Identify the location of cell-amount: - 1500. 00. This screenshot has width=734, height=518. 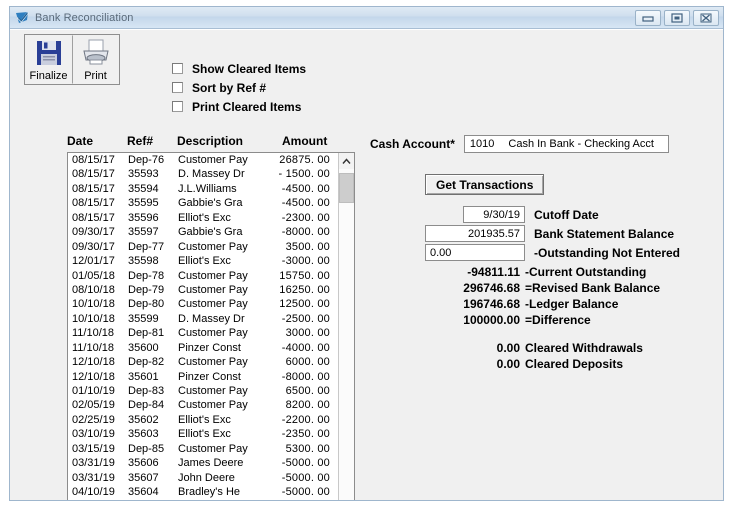
(304, 174).